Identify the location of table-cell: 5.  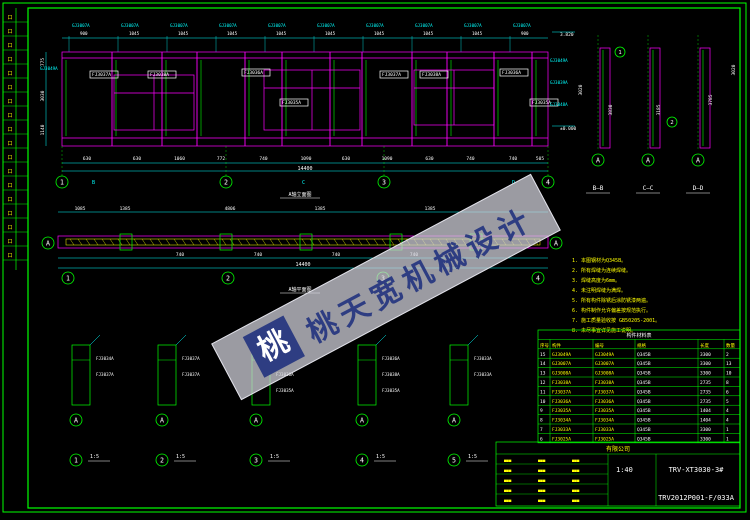
(727, 402).